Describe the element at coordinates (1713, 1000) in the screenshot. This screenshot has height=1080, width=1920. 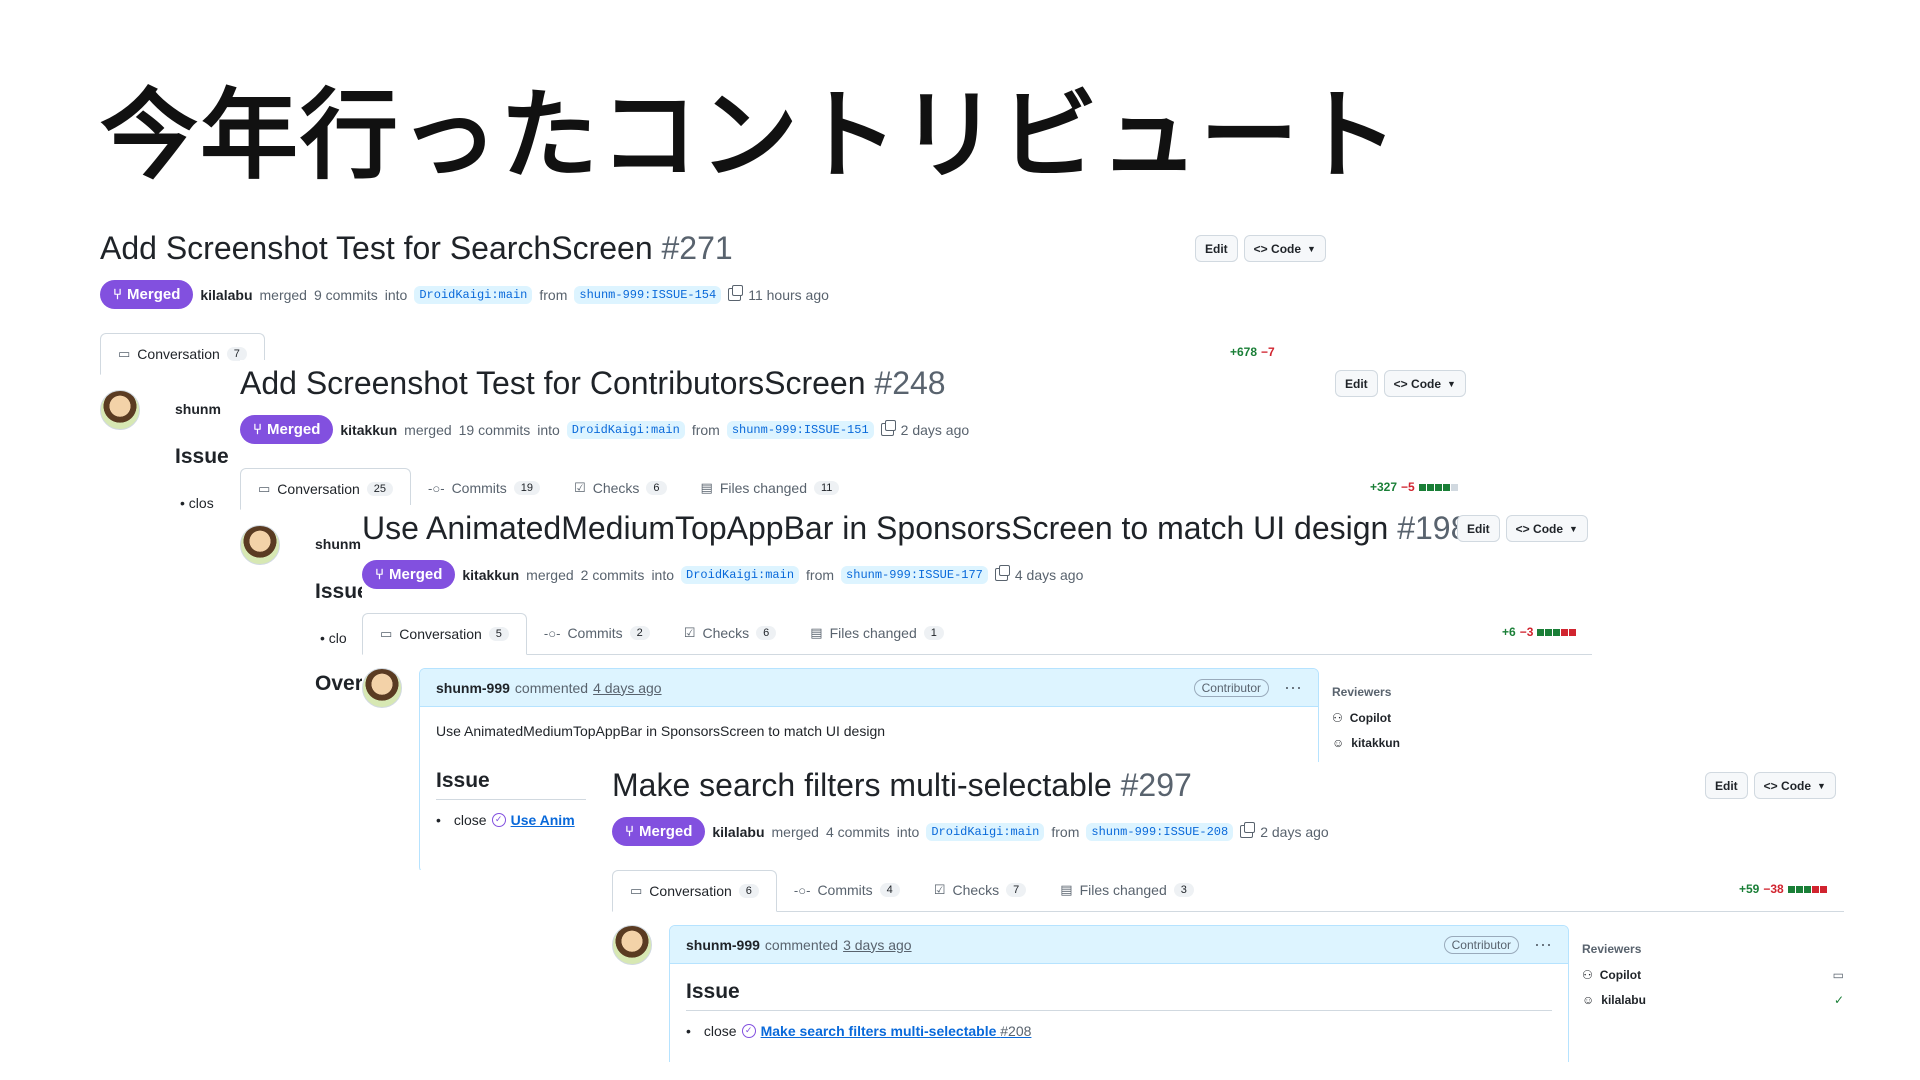
I see `reviewer-row: ☺ kilalabu ✓` at that location.